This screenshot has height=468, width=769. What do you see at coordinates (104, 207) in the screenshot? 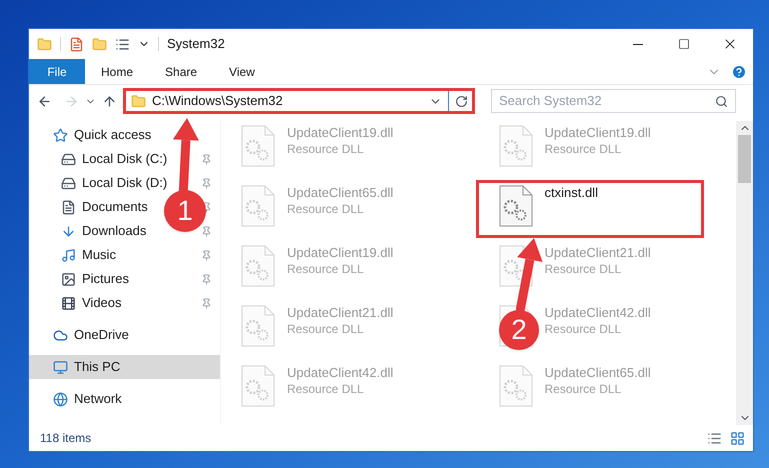
I see `nav-item: Documents` at bounding box center [104, 207].